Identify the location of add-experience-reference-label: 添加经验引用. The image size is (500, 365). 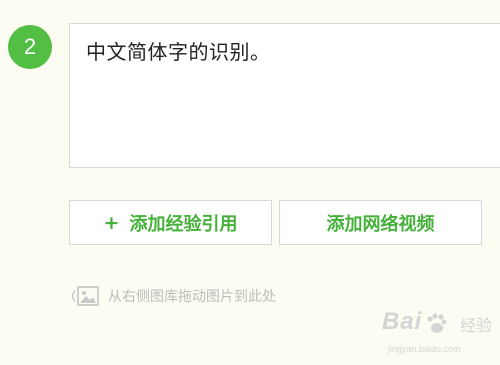
(183, 224).